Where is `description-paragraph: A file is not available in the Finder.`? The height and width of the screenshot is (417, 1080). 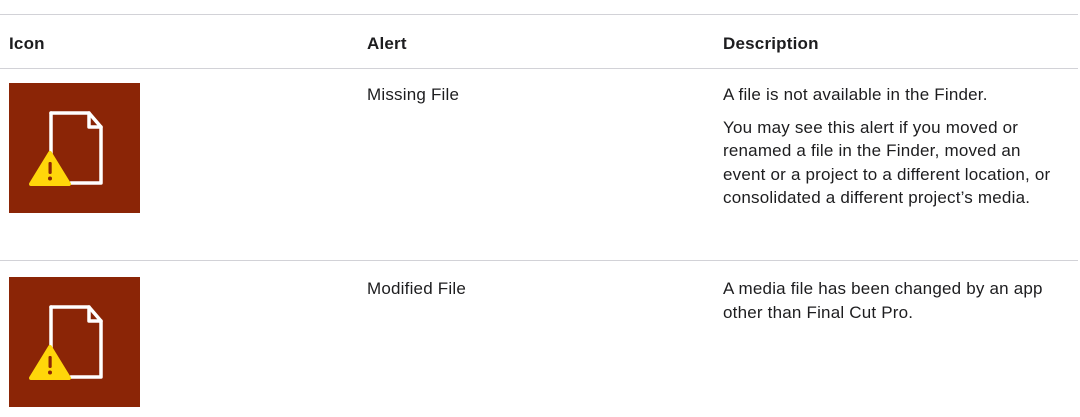
description-paragraph: A file is not available in the Finder. is located at coordinates (855, 94).